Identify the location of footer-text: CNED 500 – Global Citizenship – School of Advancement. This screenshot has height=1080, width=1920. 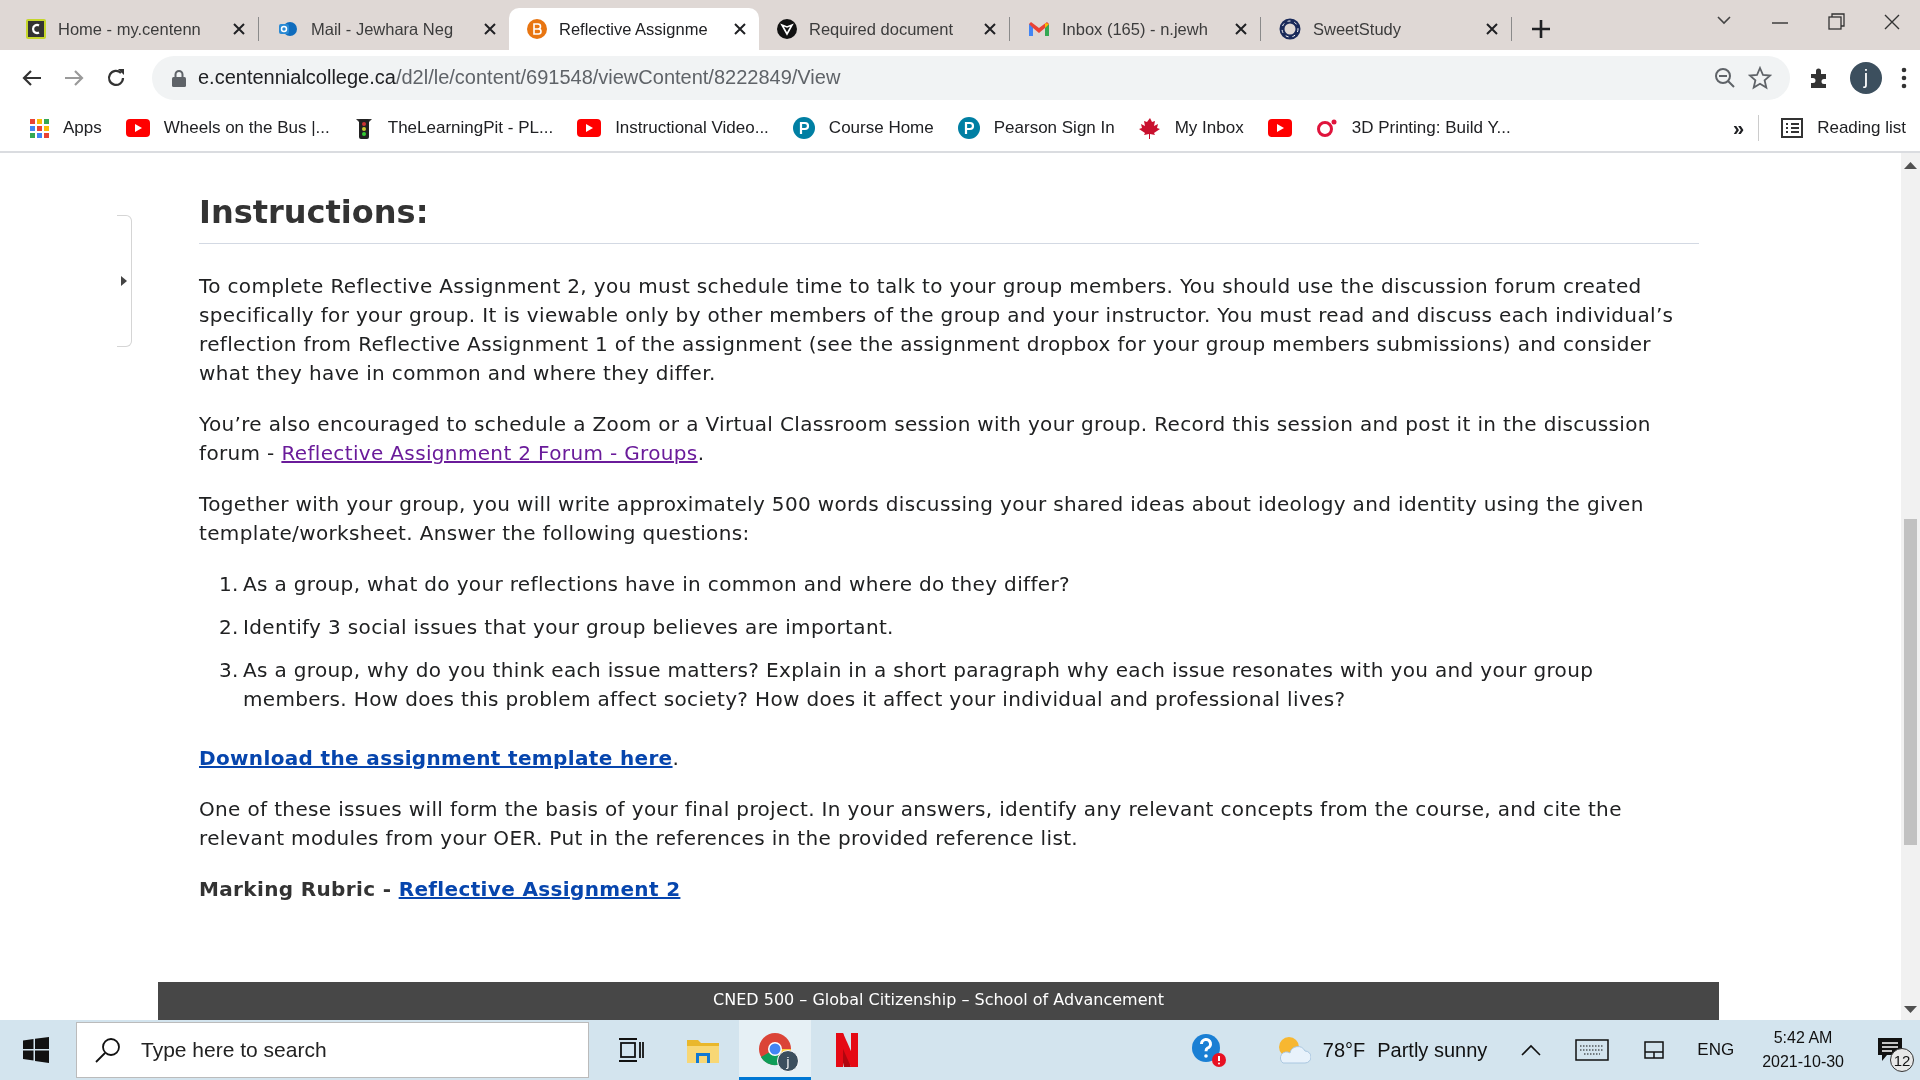
(938, 999).